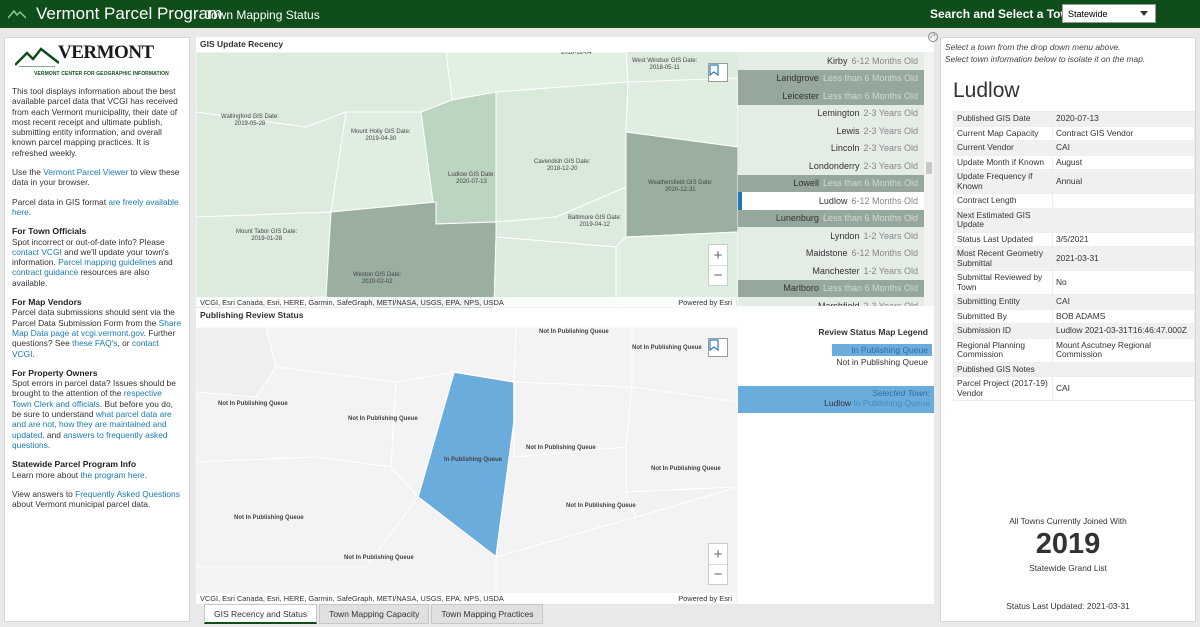  I want to click on town-list-item: Lincoln 2-3 Years Old, so click(835, 148).